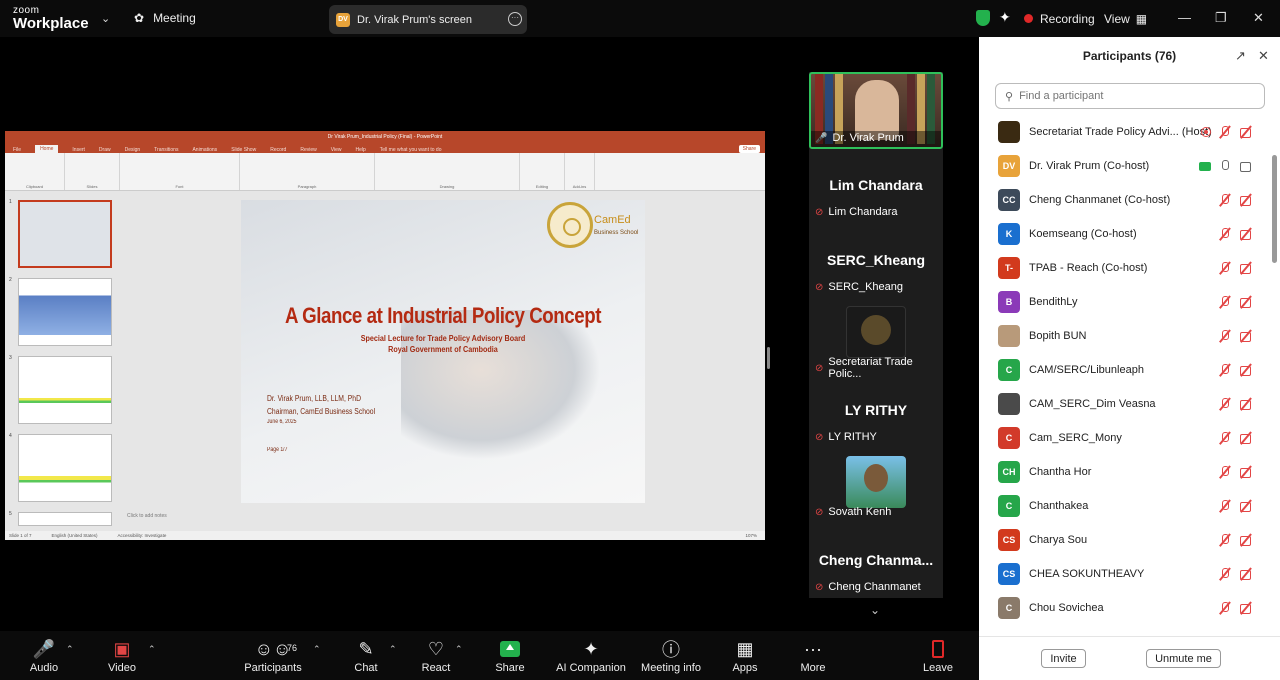 The height and width of the screenshot is (680, 1280). I want to click on apps-button: ▦ Apps, so click(745, 655).